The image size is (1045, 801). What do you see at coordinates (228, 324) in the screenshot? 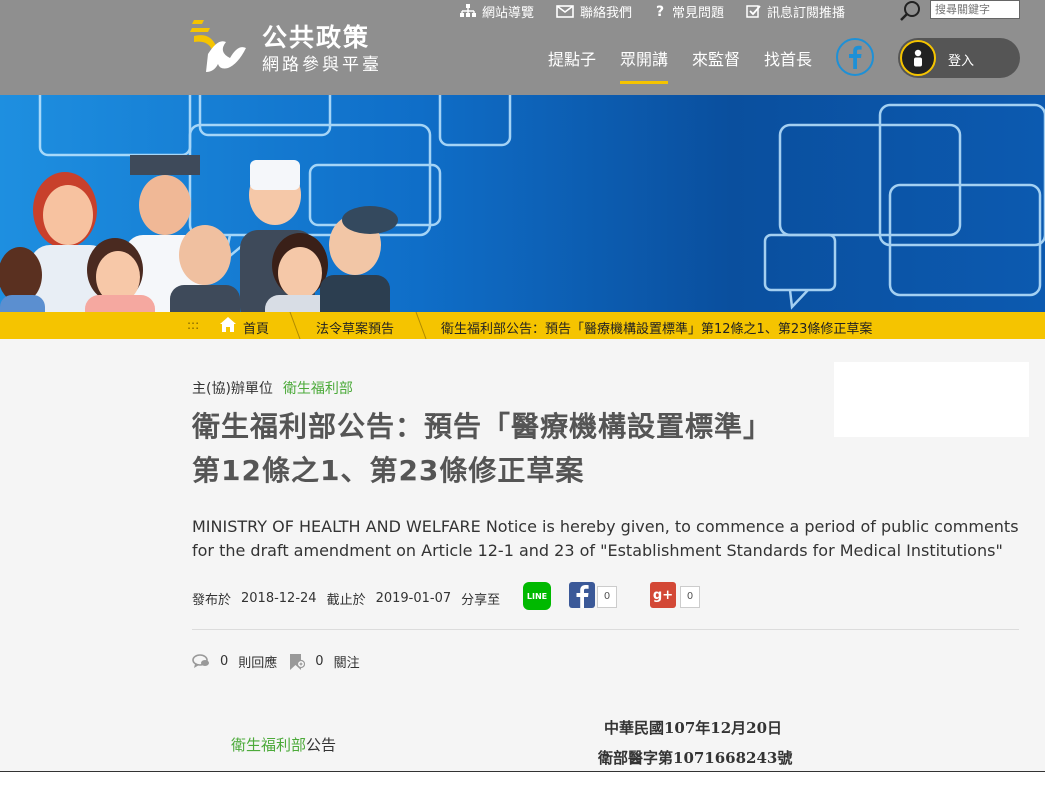
I see `home-icon` at bounding box center [228, 324].